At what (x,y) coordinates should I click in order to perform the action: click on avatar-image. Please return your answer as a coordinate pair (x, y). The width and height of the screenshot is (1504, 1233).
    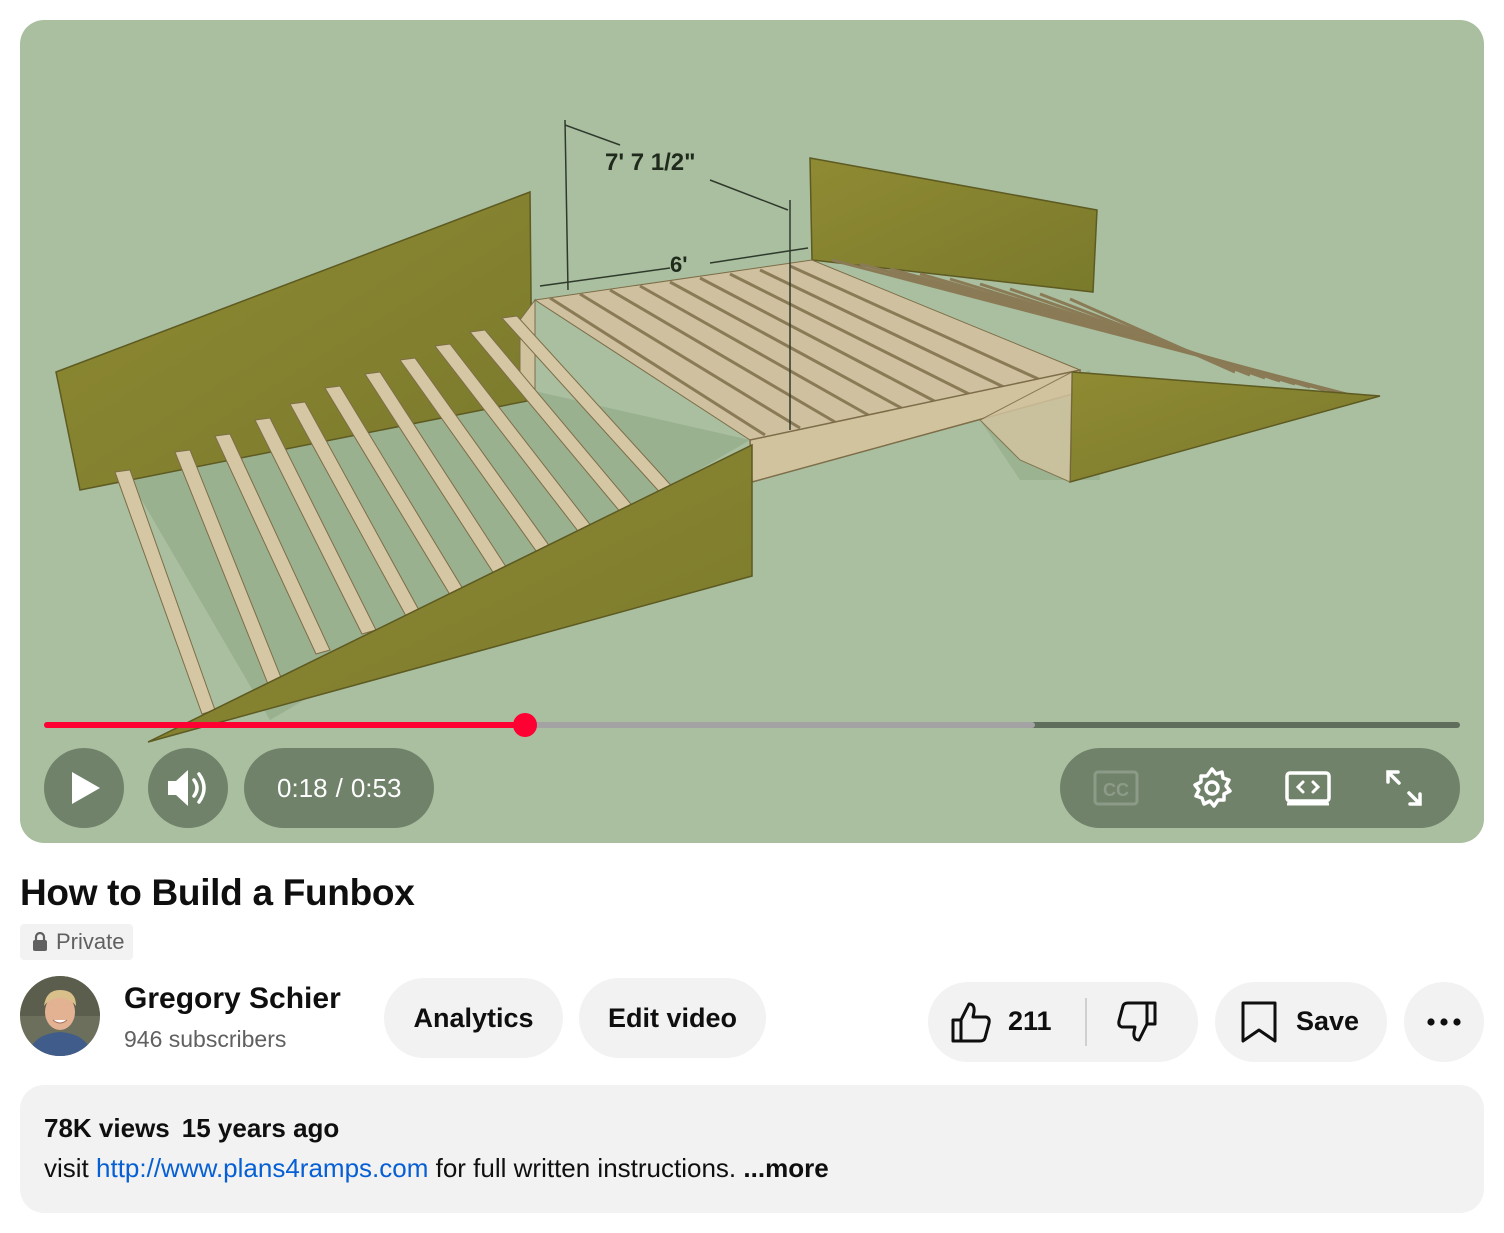
    Looking at the image, I should click on (60, 1016).